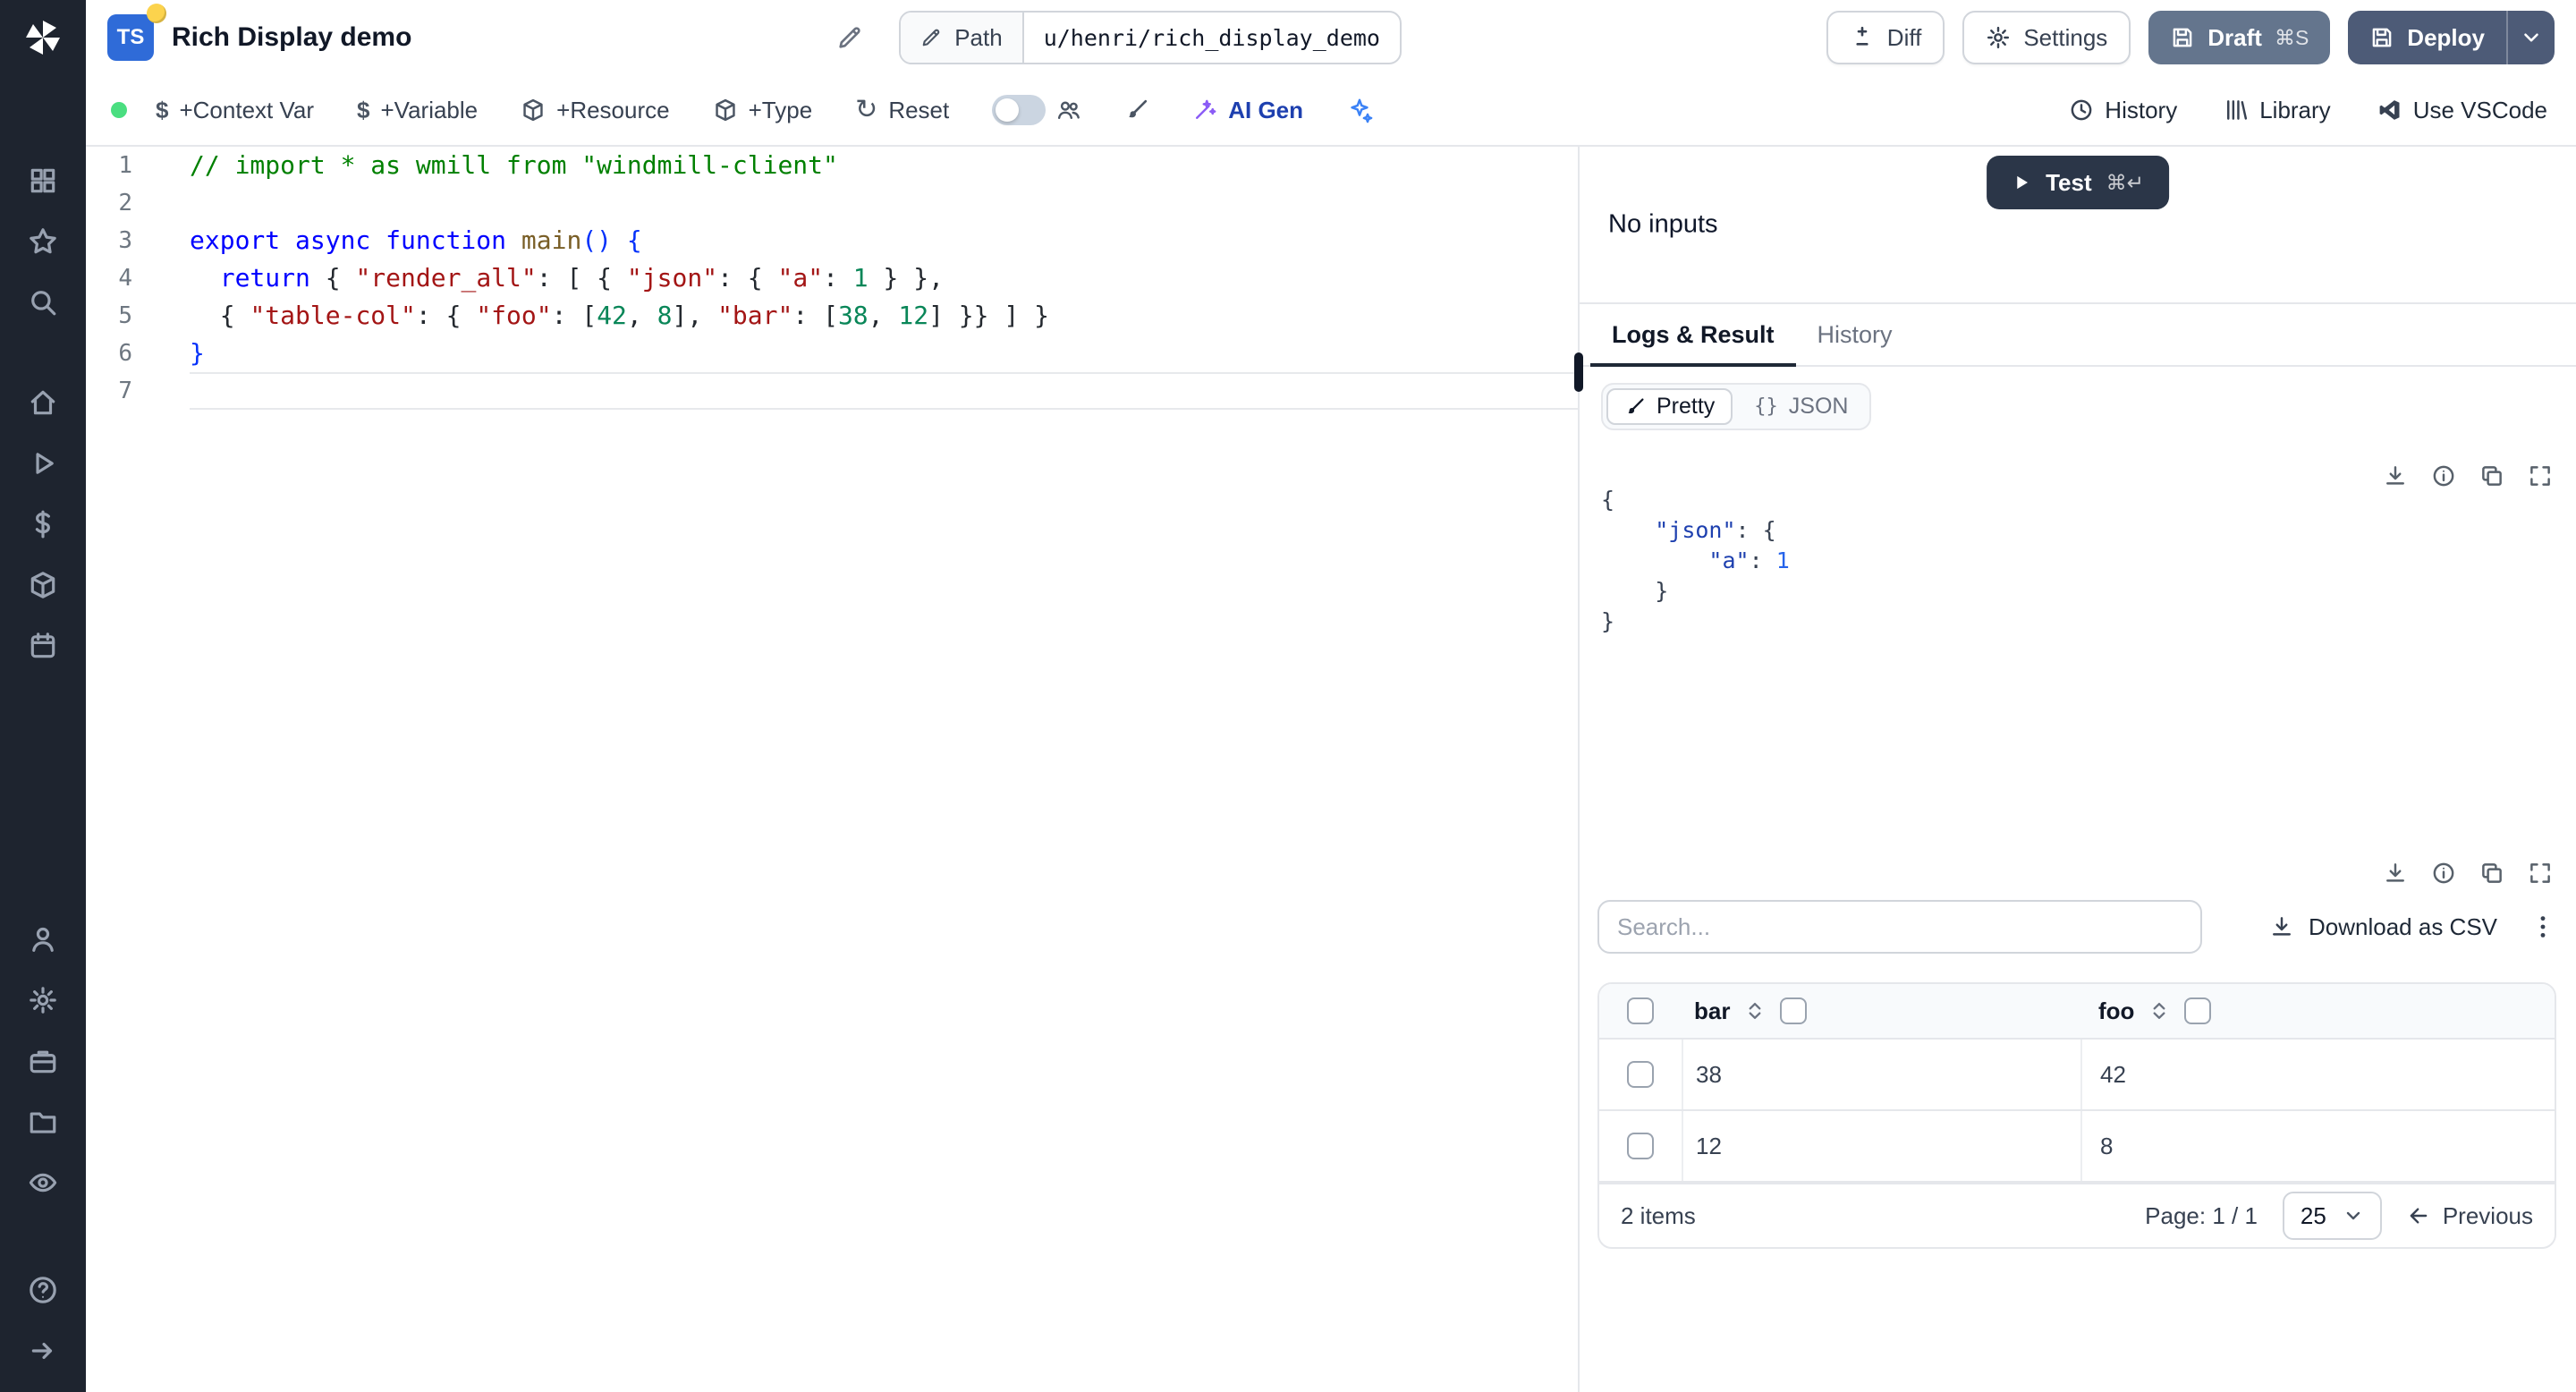 This screenshot has height=1392, width=2576. I want to click on search-icon, so click(43, 302).